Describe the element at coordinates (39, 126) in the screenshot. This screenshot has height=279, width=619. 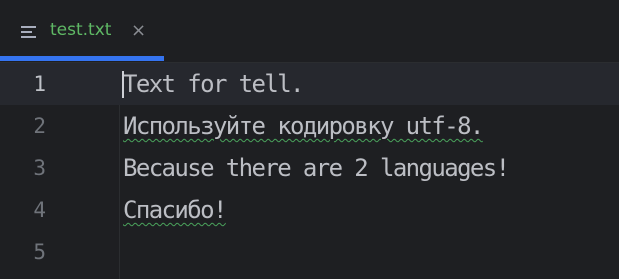
I see `line-number: 2` at that location.